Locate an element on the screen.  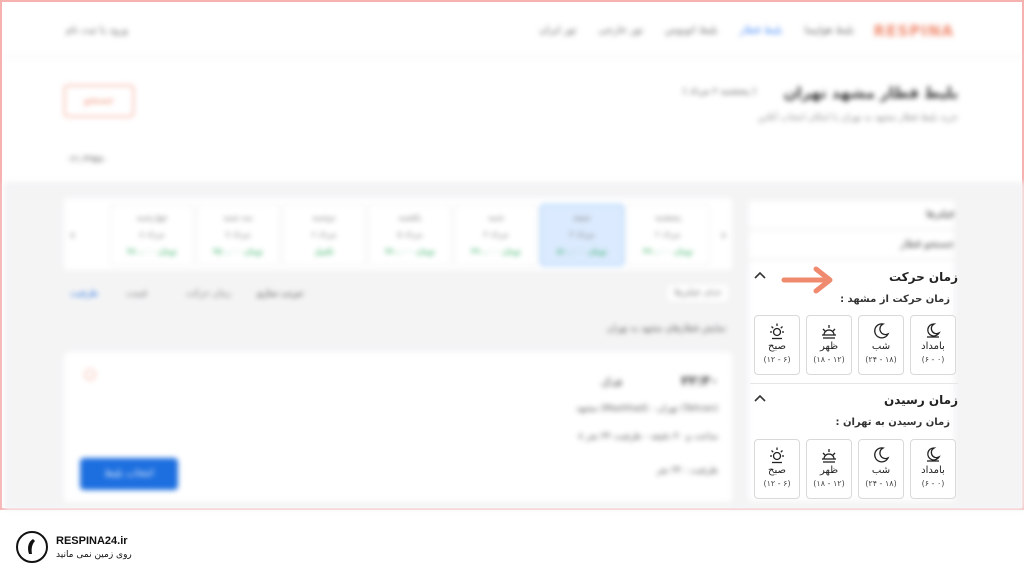
departure-slot-dawn: بامداد (۰ - ۶) is located at coordinates (933, 345).